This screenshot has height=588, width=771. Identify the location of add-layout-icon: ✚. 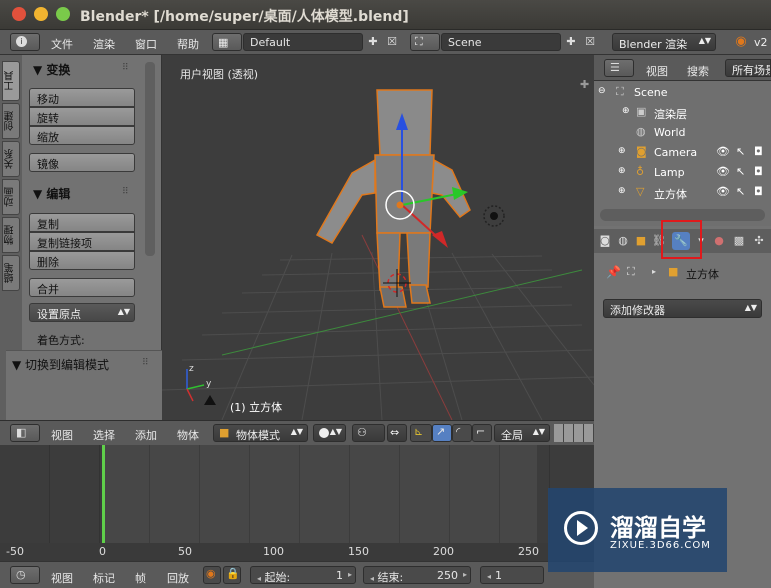
(373, 41).